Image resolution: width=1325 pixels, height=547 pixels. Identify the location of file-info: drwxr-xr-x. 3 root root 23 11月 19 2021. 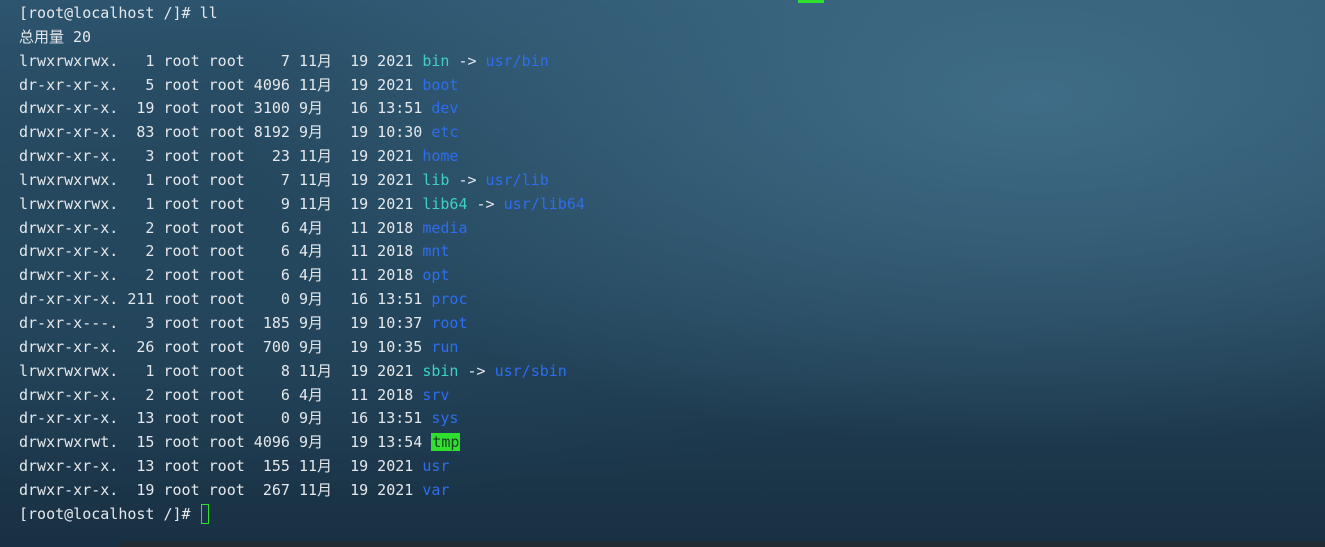
(216, 156).